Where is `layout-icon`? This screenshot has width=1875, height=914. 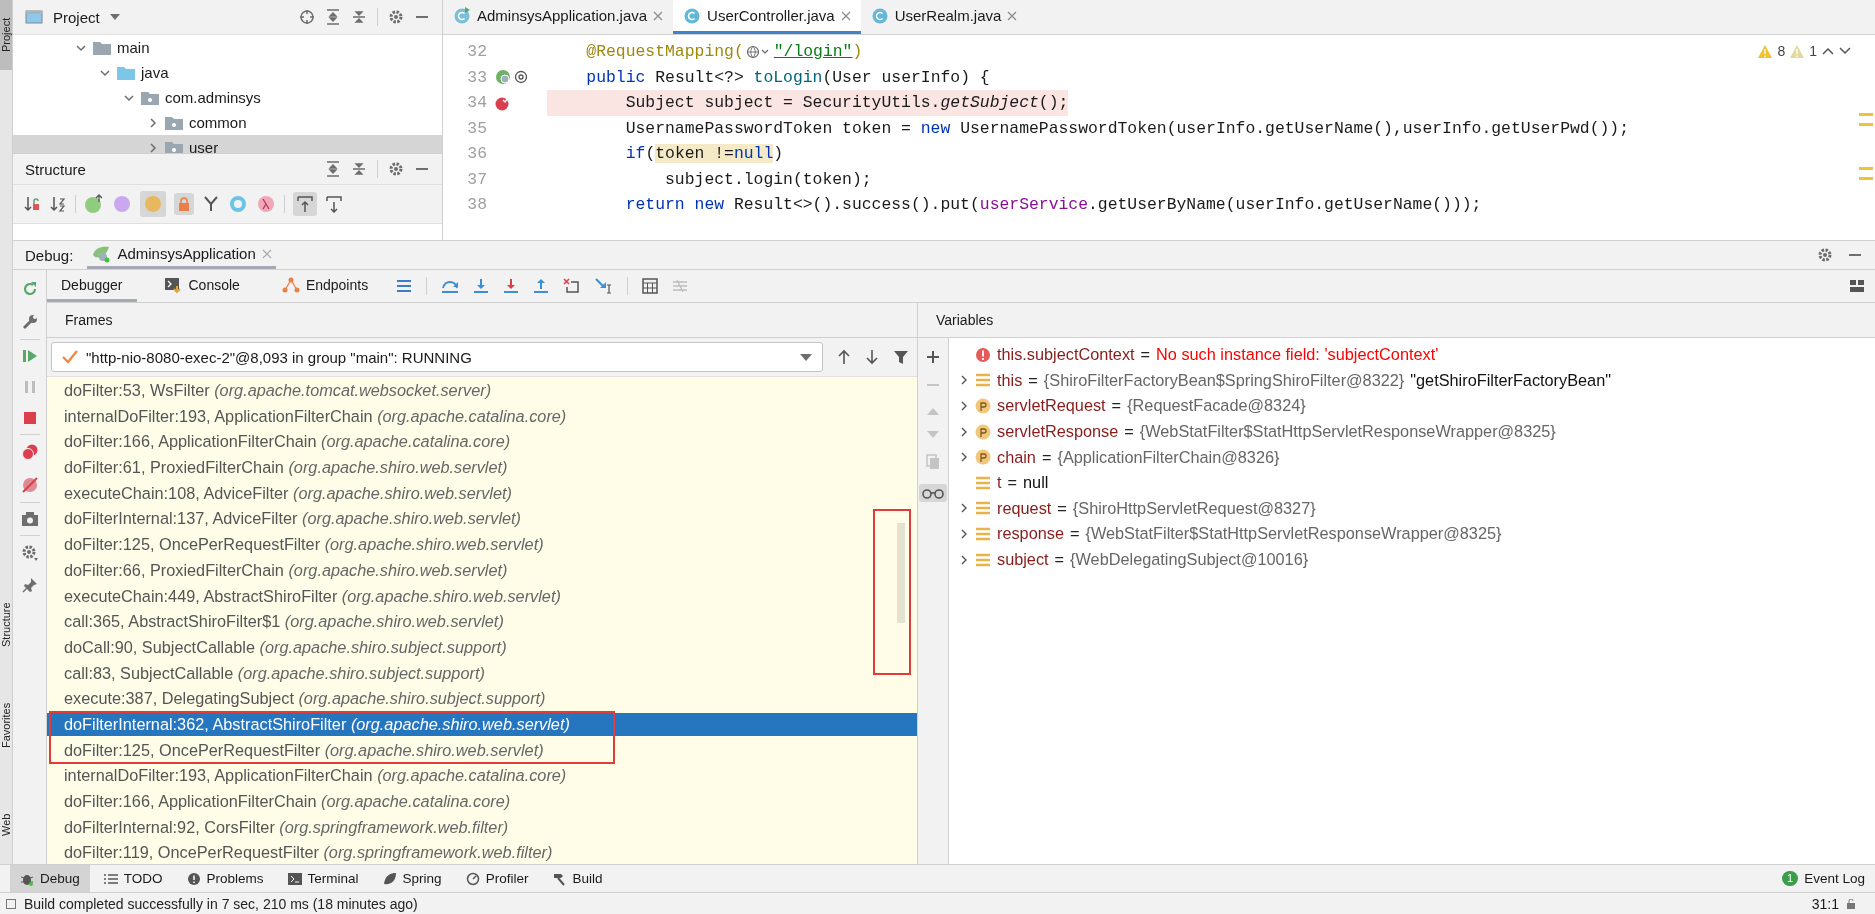 layout-icon is located at coordinates (1857, 286).